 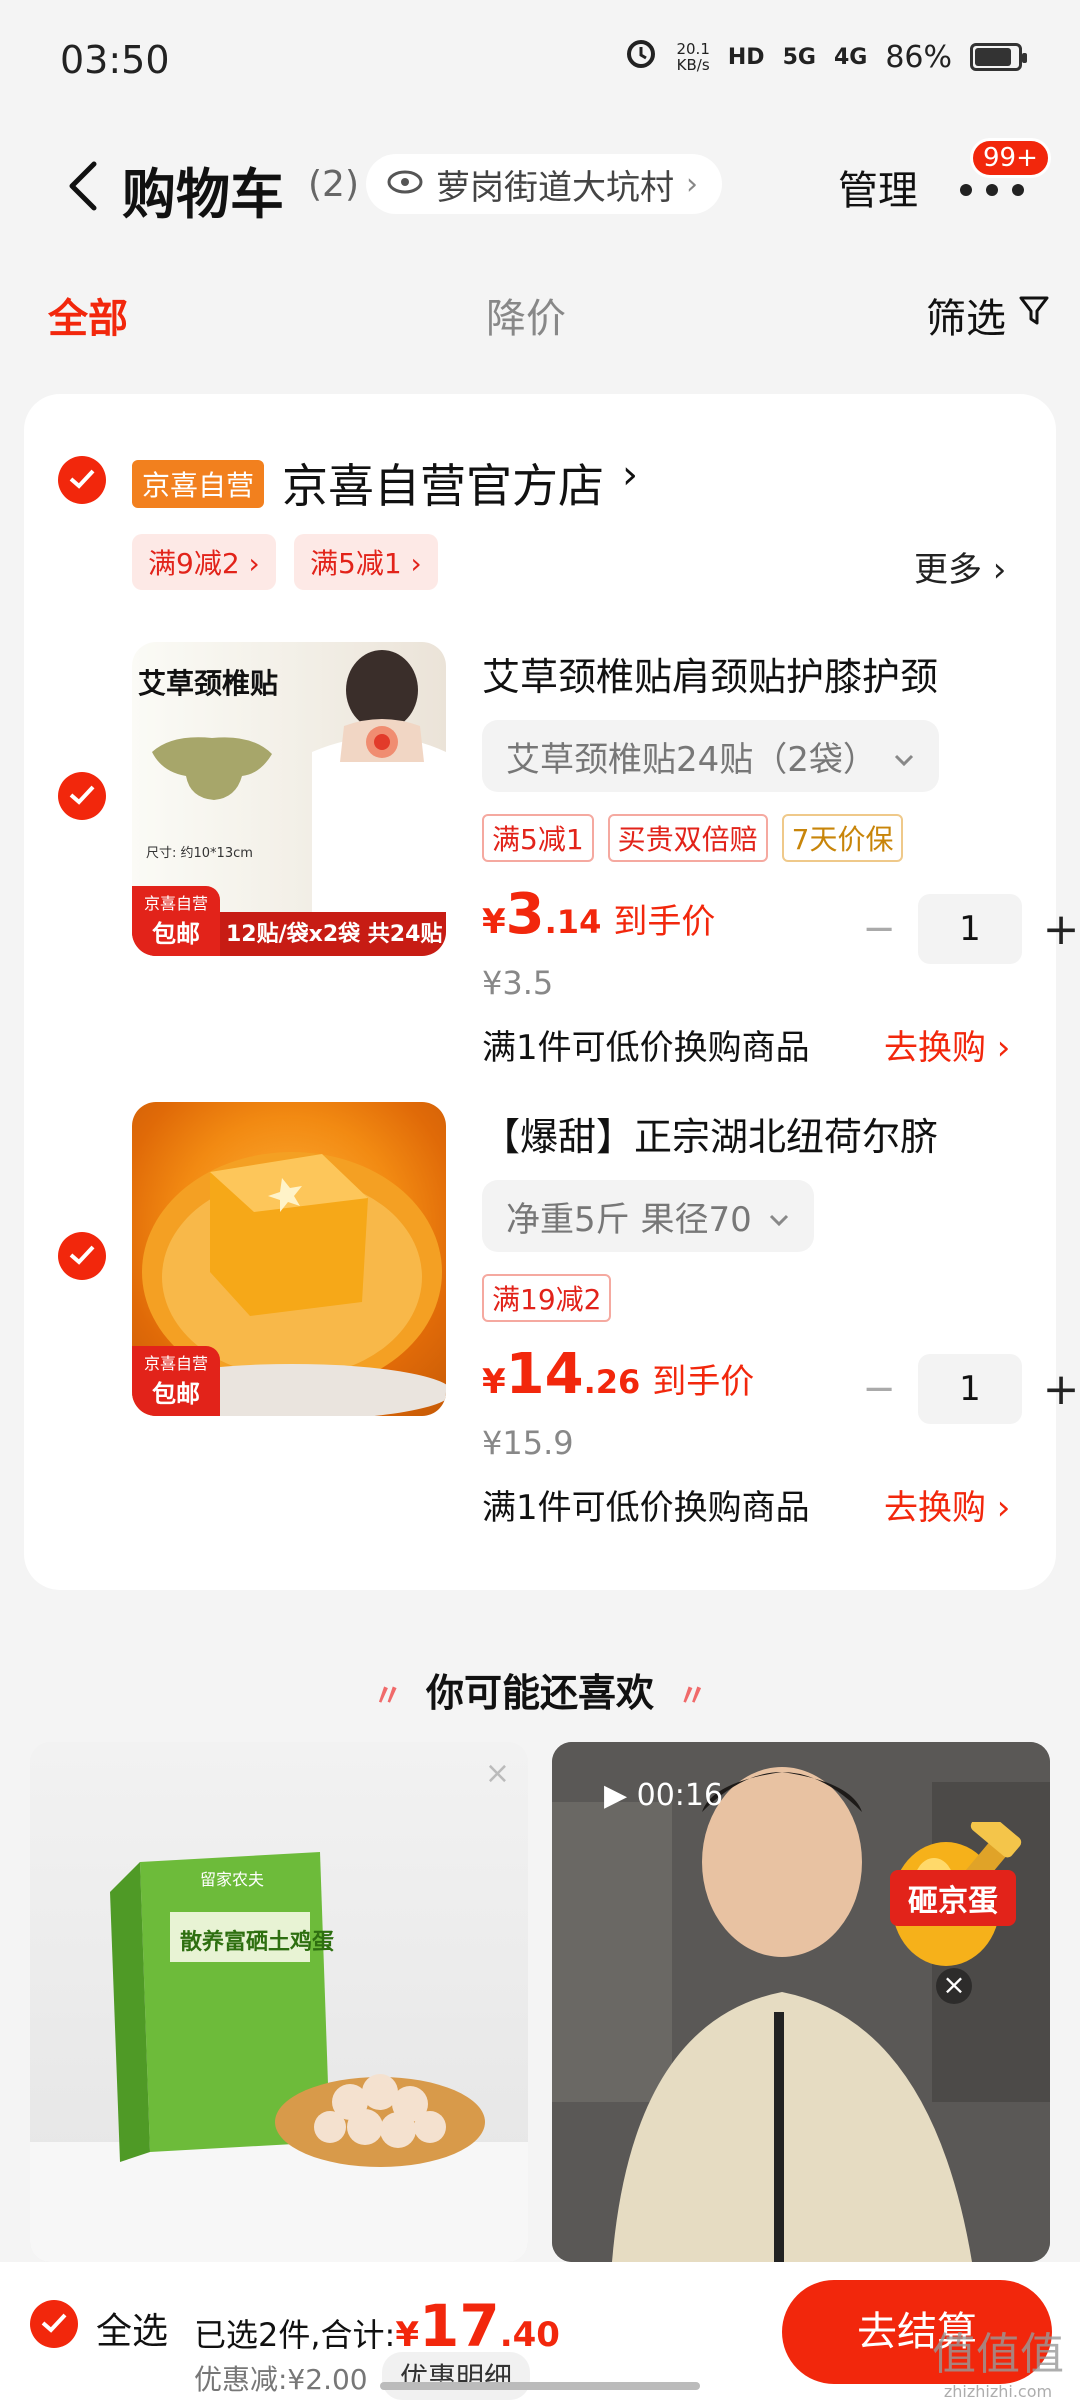 What do you see at coordinates (998, 2364) in the screenshot?
I see `watermark: 值值值 zhizhizhi.com` at bounding box center [998, 2364].